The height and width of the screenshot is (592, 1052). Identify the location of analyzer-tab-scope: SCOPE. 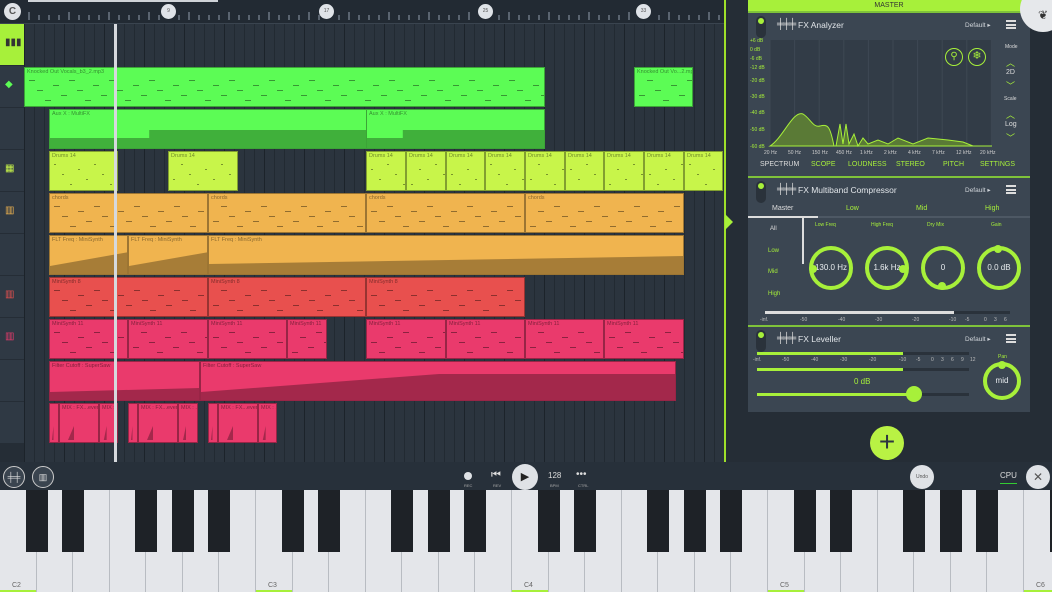
(823, 164).